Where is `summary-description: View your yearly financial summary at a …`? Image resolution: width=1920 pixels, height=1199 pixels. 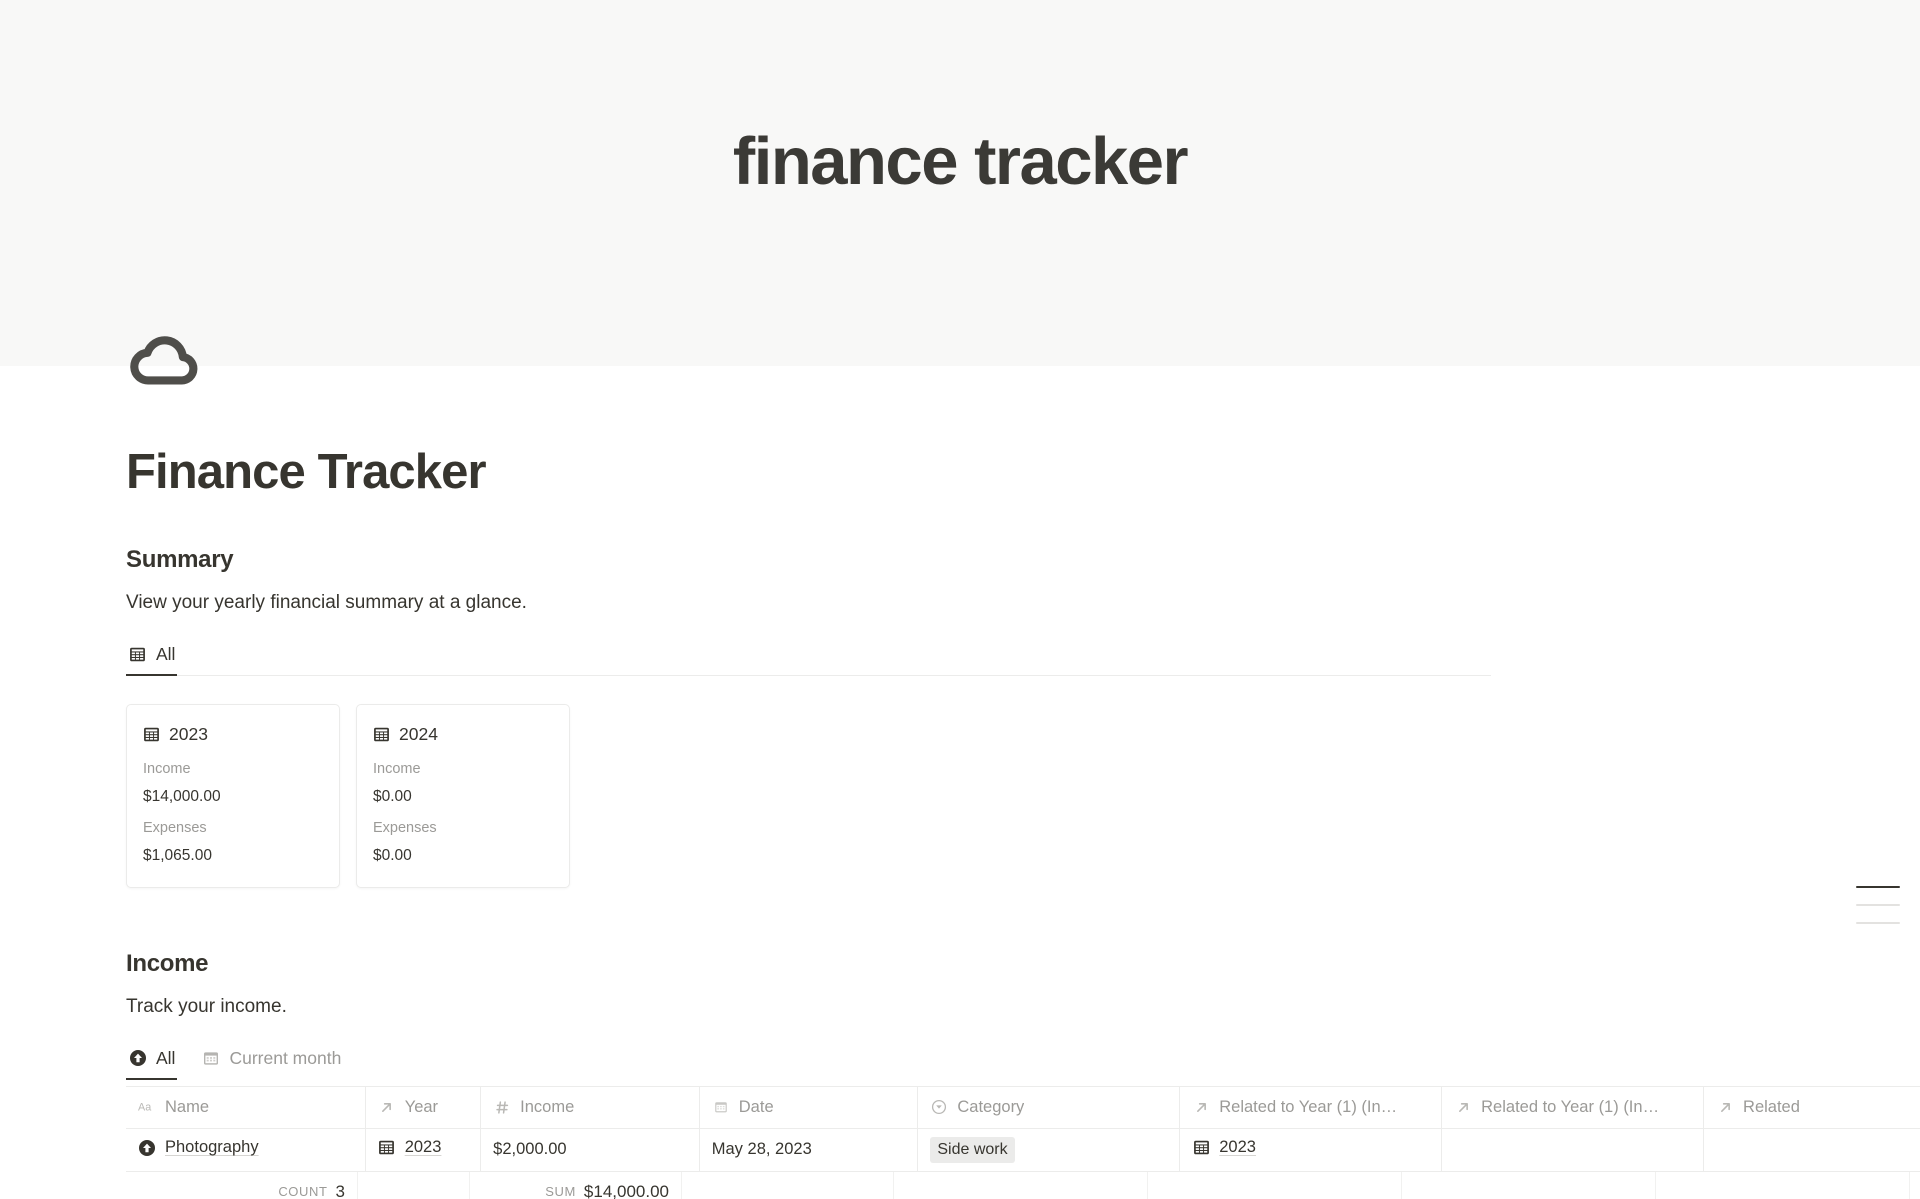
summary-description: View your yearly financial summary at a … is located at coordinates (326, 602).